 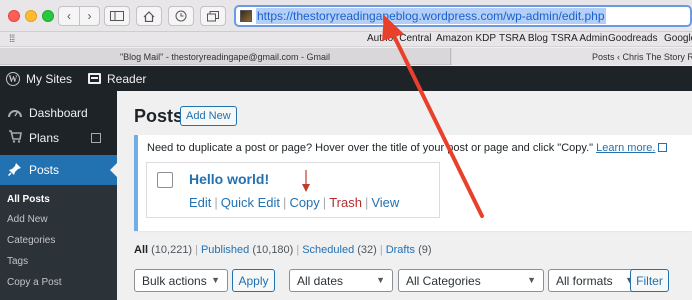 What do you see at coordinates (113, 170) in the screenshot?
I see `current-indicator` at bounding box center [113, 170].